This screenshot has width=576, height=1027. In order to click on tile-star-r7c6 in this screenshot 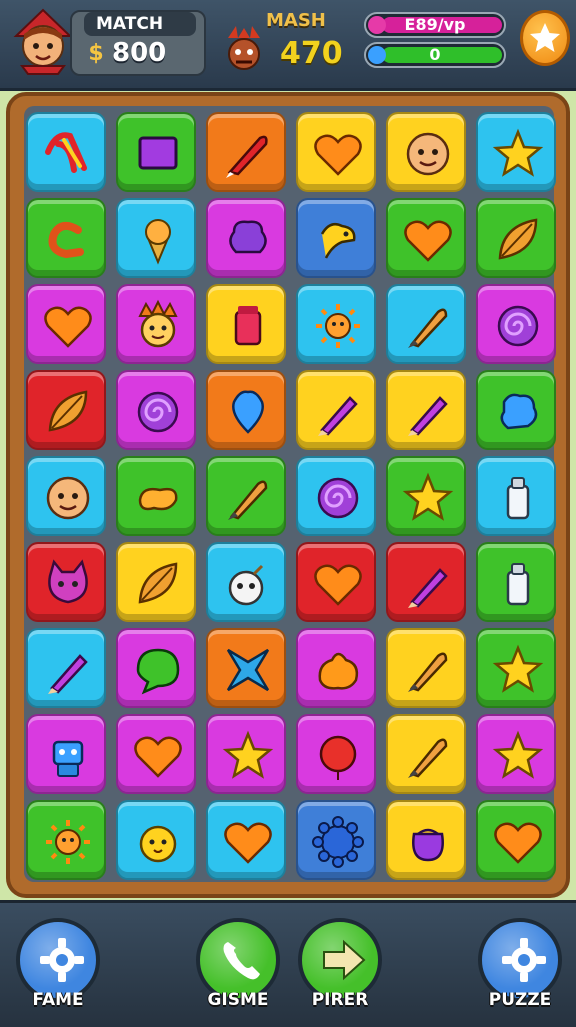, I will do `click(516, 668)`.